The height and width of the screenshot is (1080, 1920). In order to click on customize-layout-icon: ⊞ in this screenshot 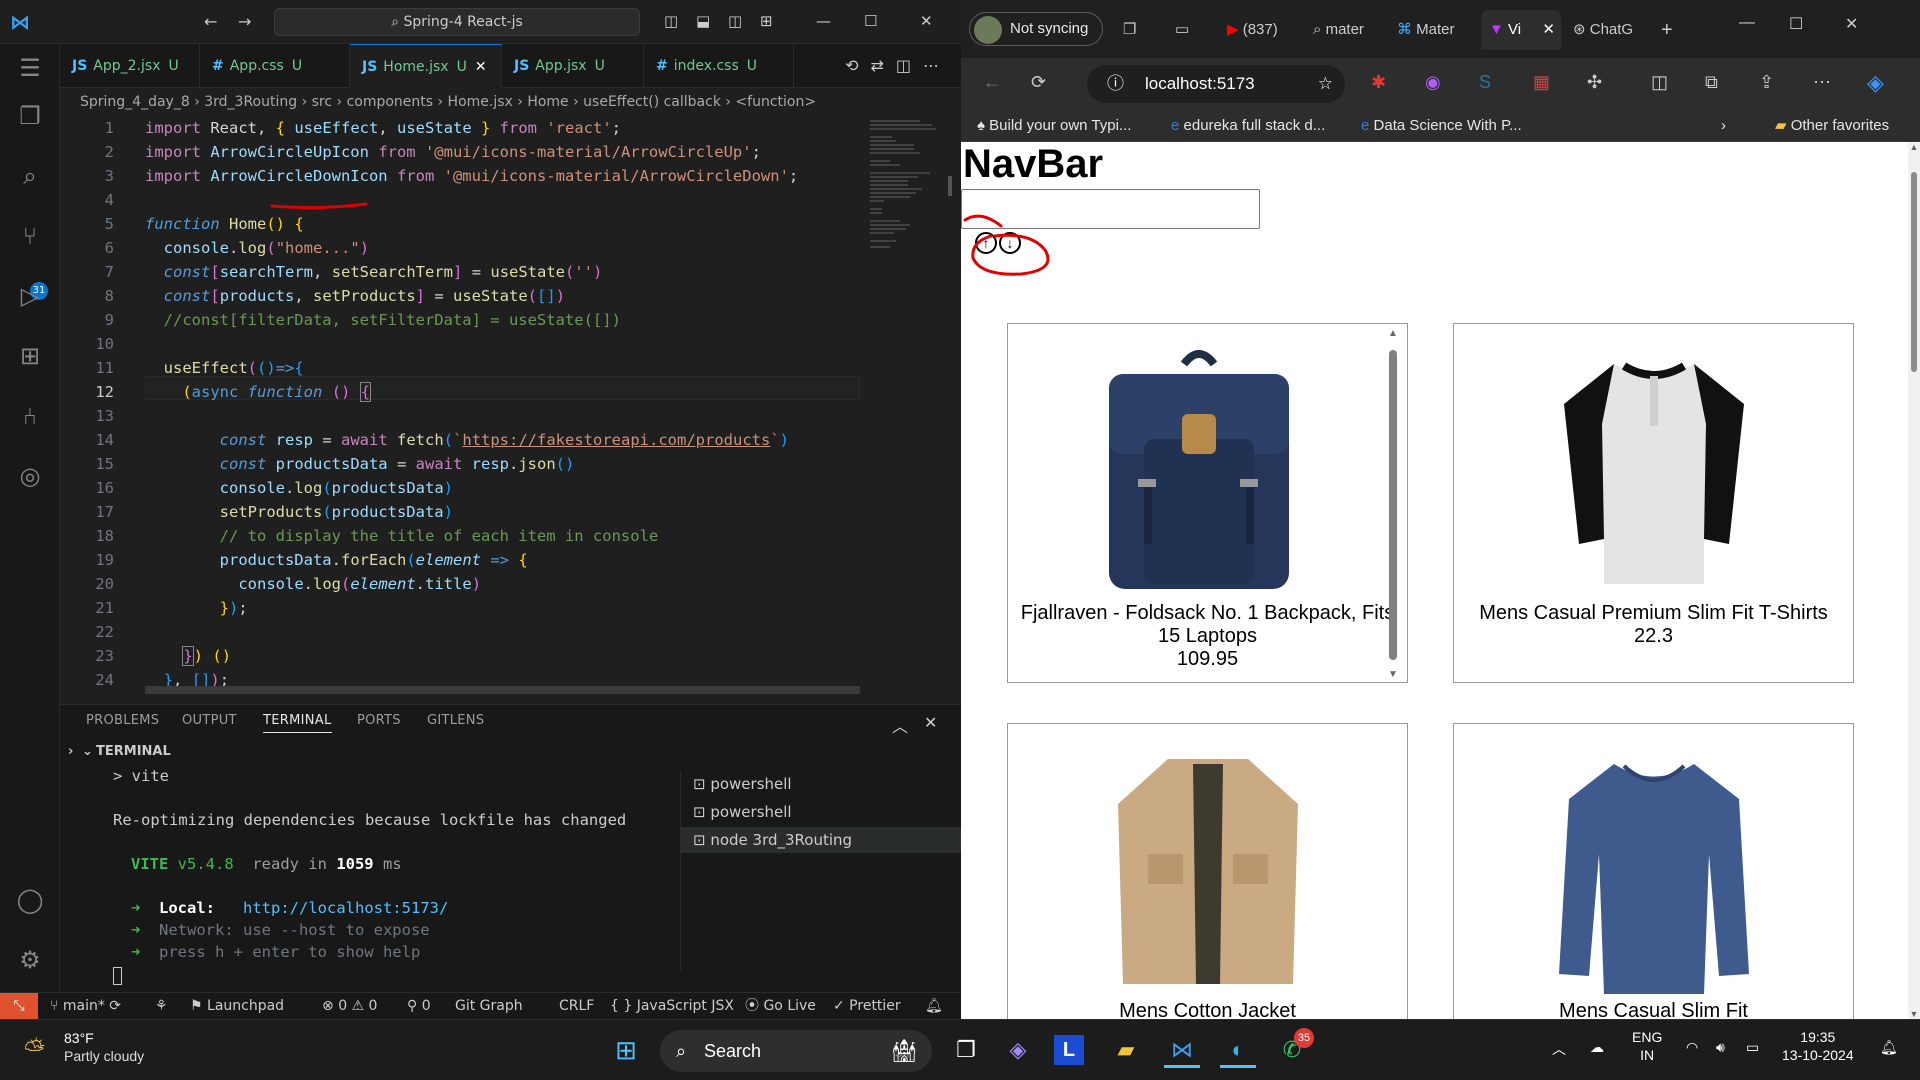, I will do `click(766, 21)`.